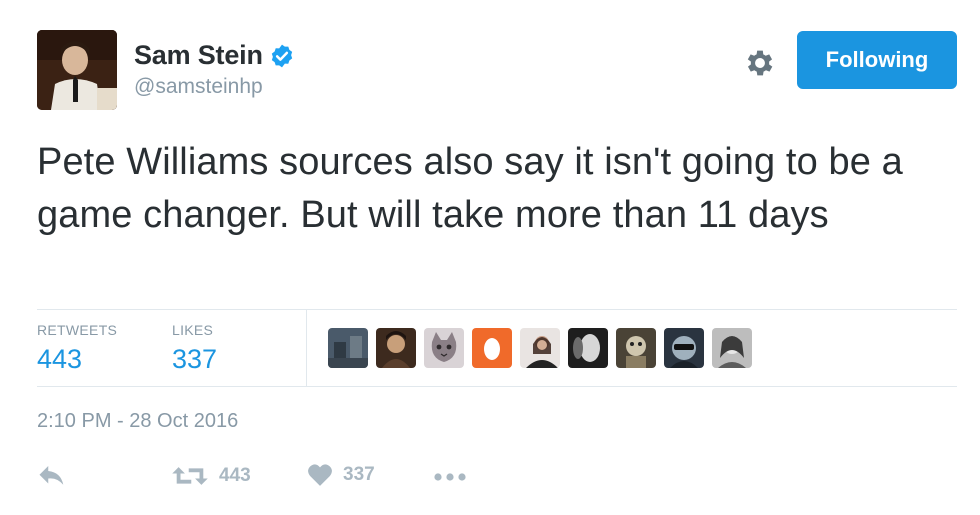 The height and width of the screenshot is (515, 980). Describe the element at coordinates (77, 330) in the screenshot. I see `retweets-label: RETWEETS` at that location.